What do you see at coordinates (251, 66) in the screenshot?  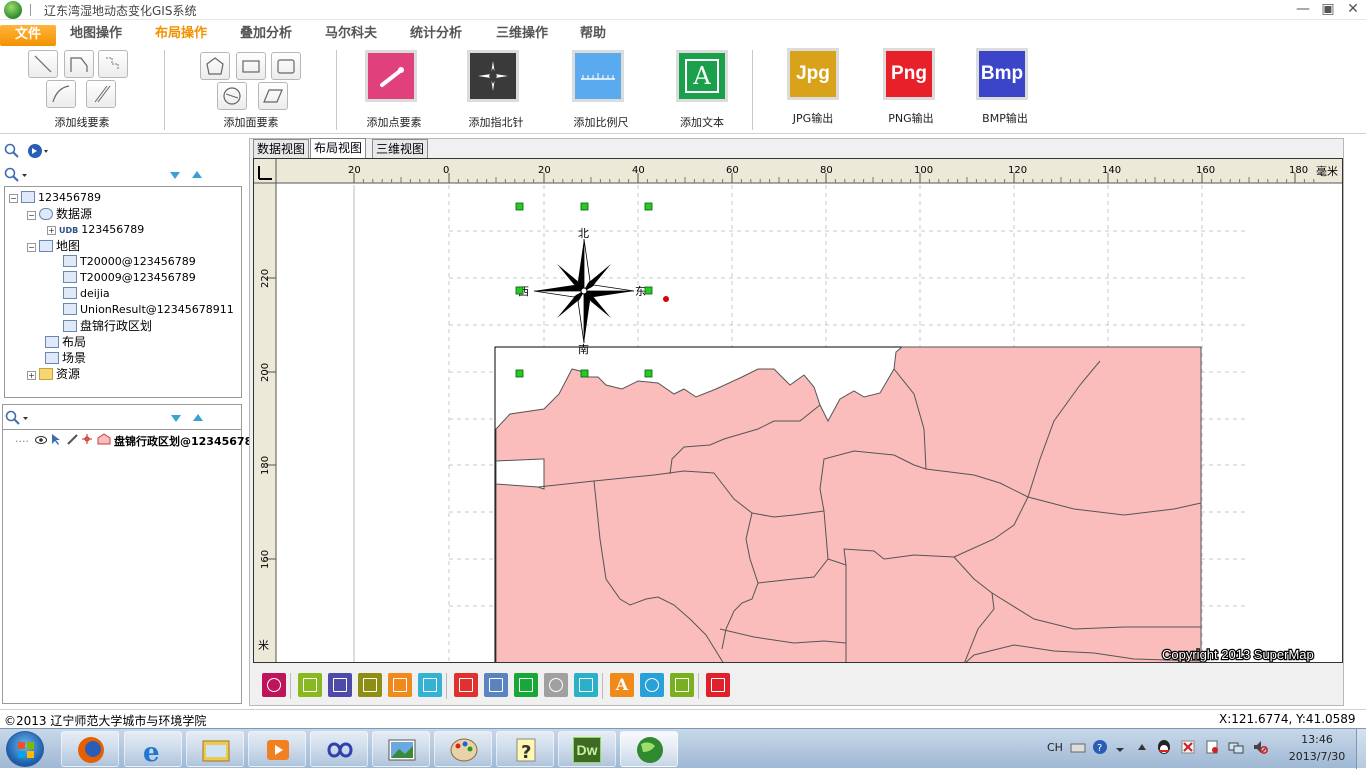 I see `add-rectangle-button` at bounding box center [251, 66].